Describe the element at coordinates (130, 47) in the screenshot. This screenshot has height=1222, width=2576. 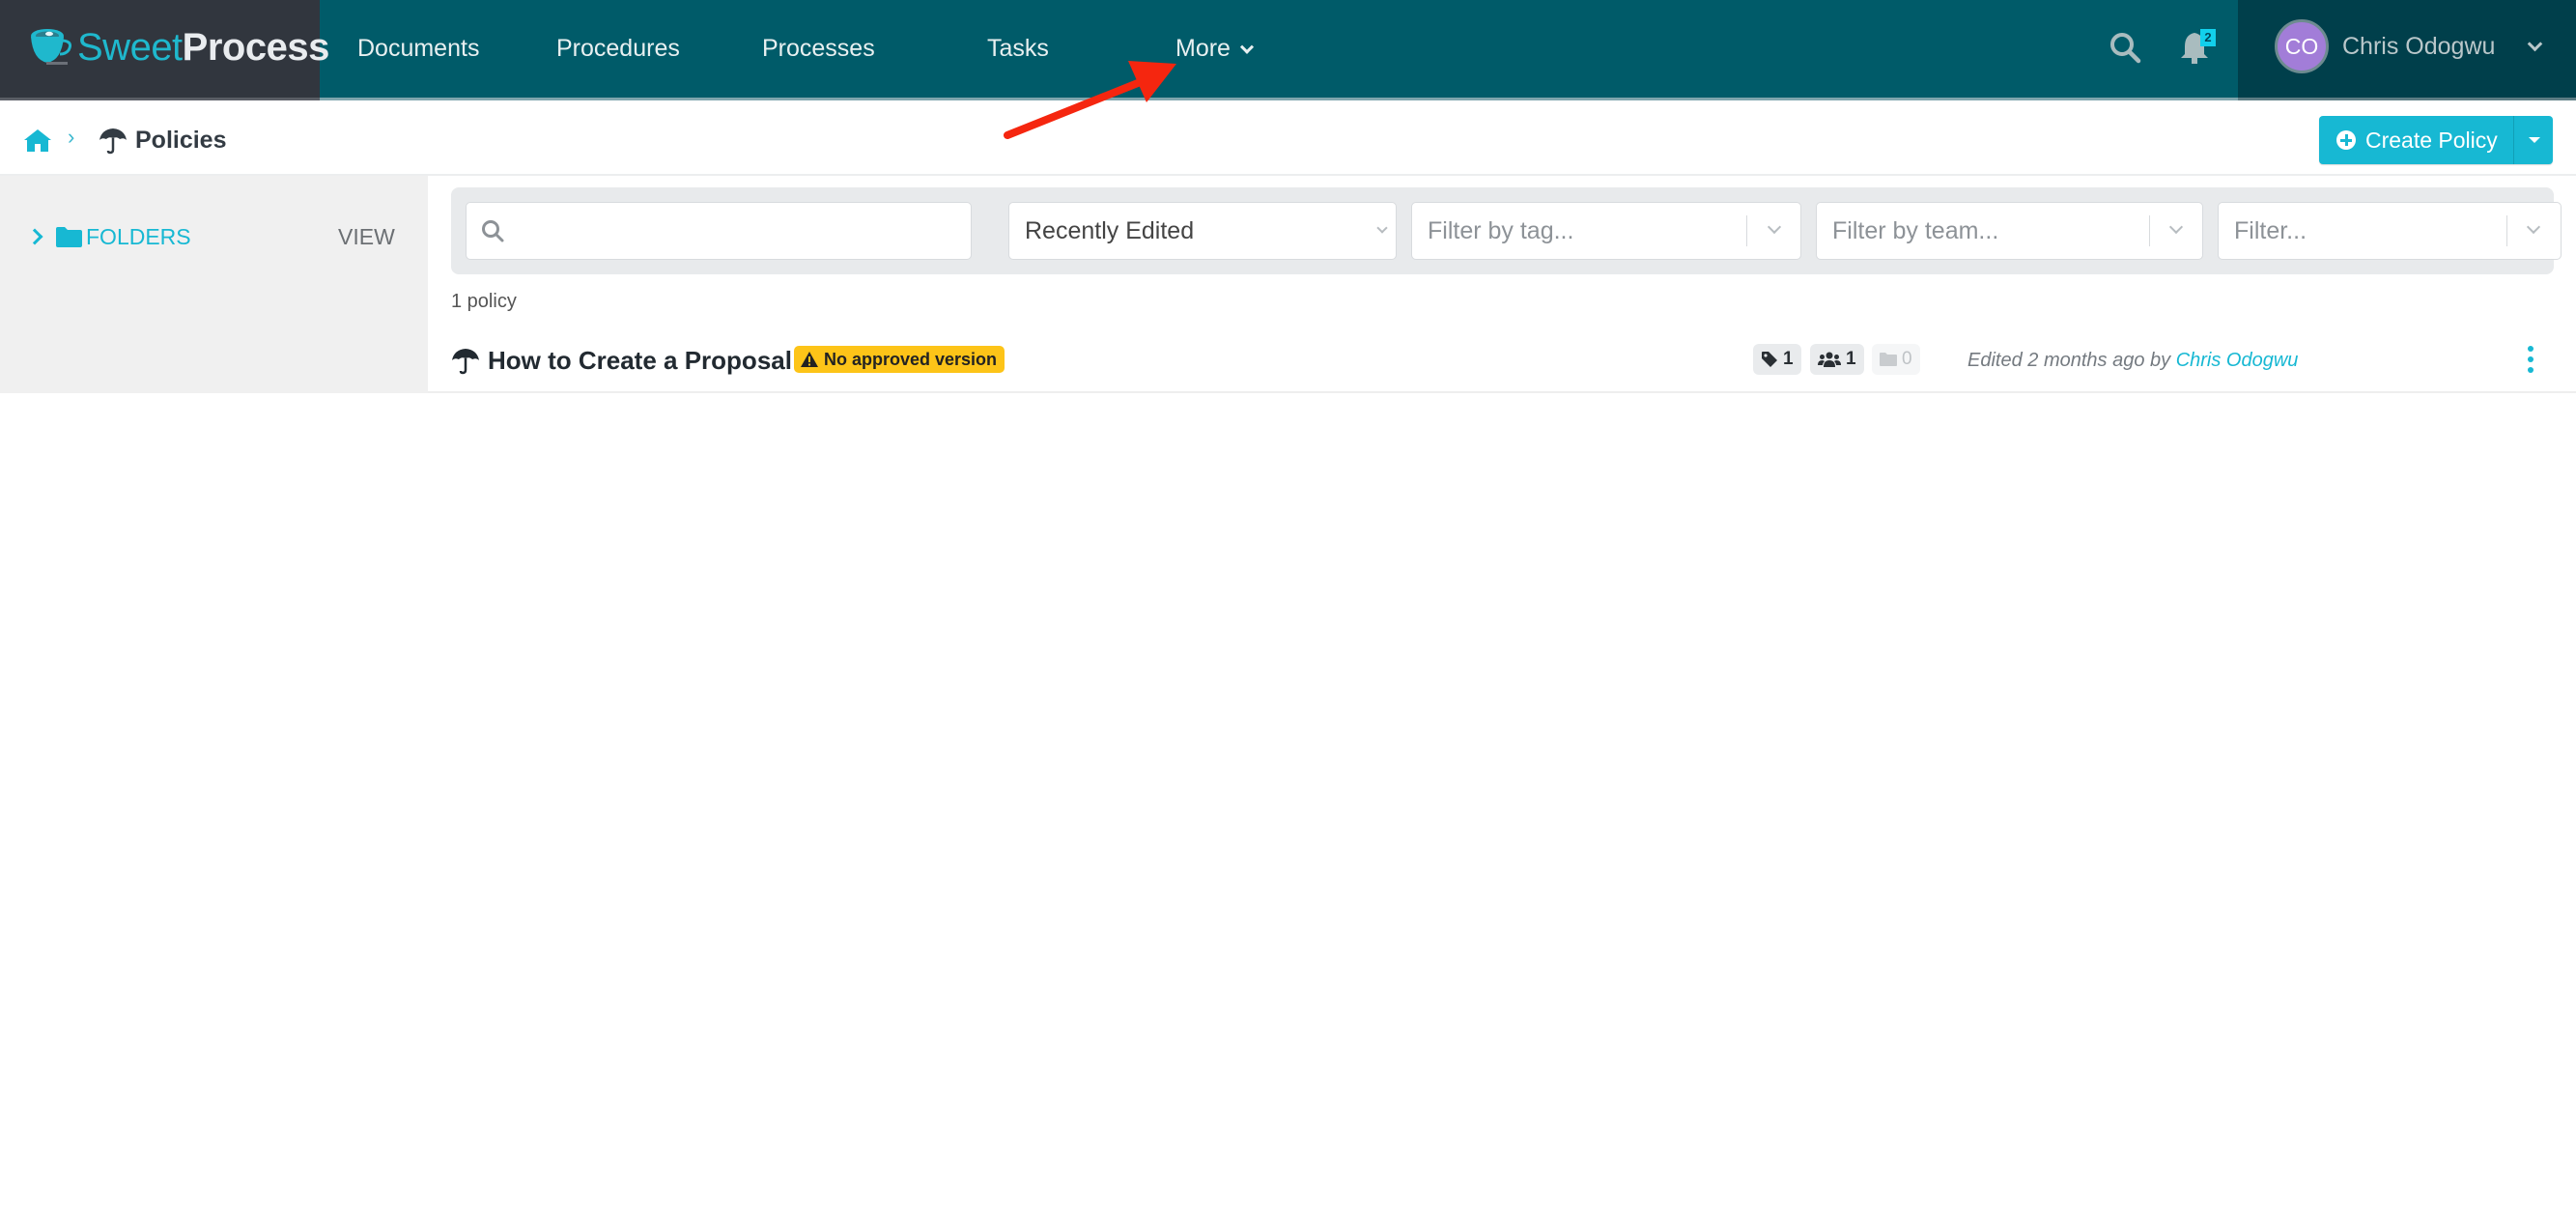
I see `brand-name-sweet: Sweet` at that location.